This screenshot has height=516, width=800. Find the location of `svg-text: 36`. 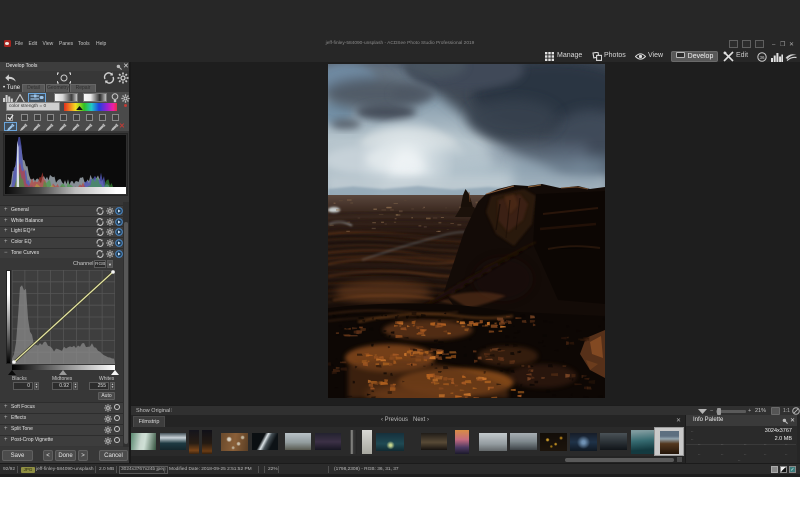

svg-text: 36 is located at coordinates (762, 56).